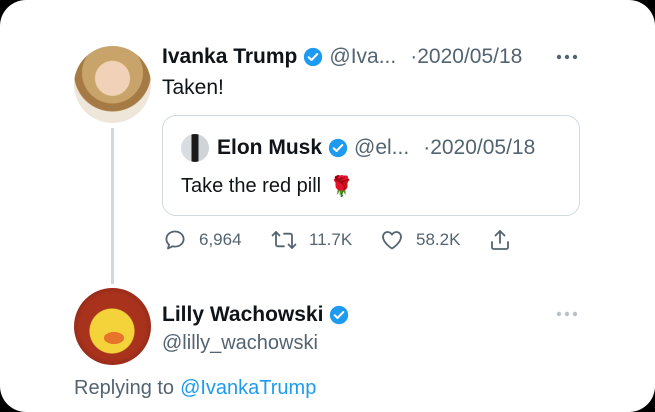 This screenshot has width=655, height=412. Describe the element at coordinates (175, 240) in the screenshot. I see `reply-icon` at that location.